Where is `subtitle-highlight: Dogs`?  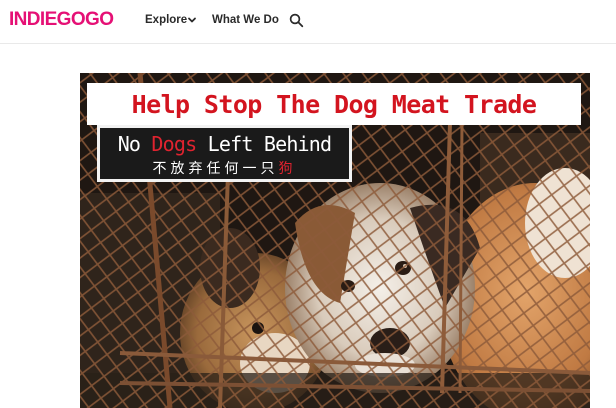 subtitle-highlight: Dogs is located at coordinates (174, 144).